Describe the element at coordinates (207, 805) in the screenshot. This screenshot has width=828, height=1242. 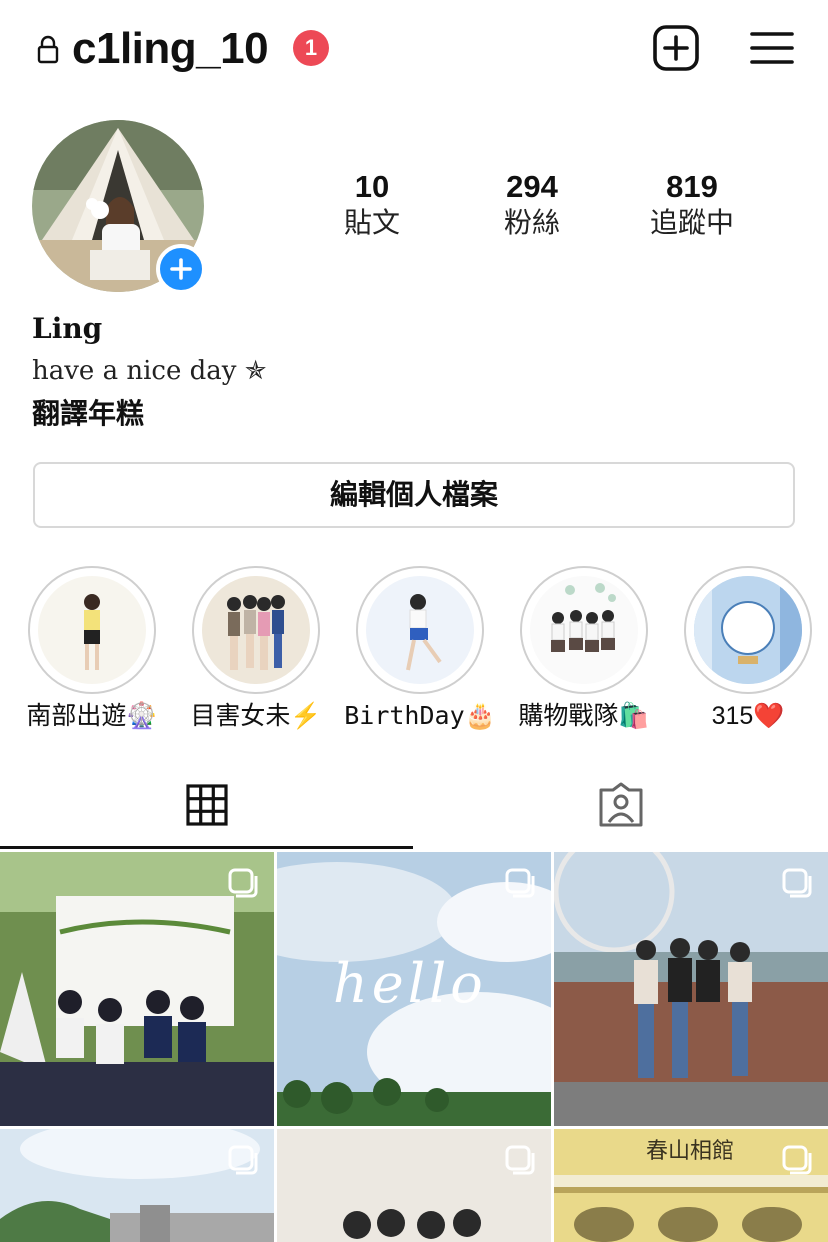
I see `grid-icon` at that location.